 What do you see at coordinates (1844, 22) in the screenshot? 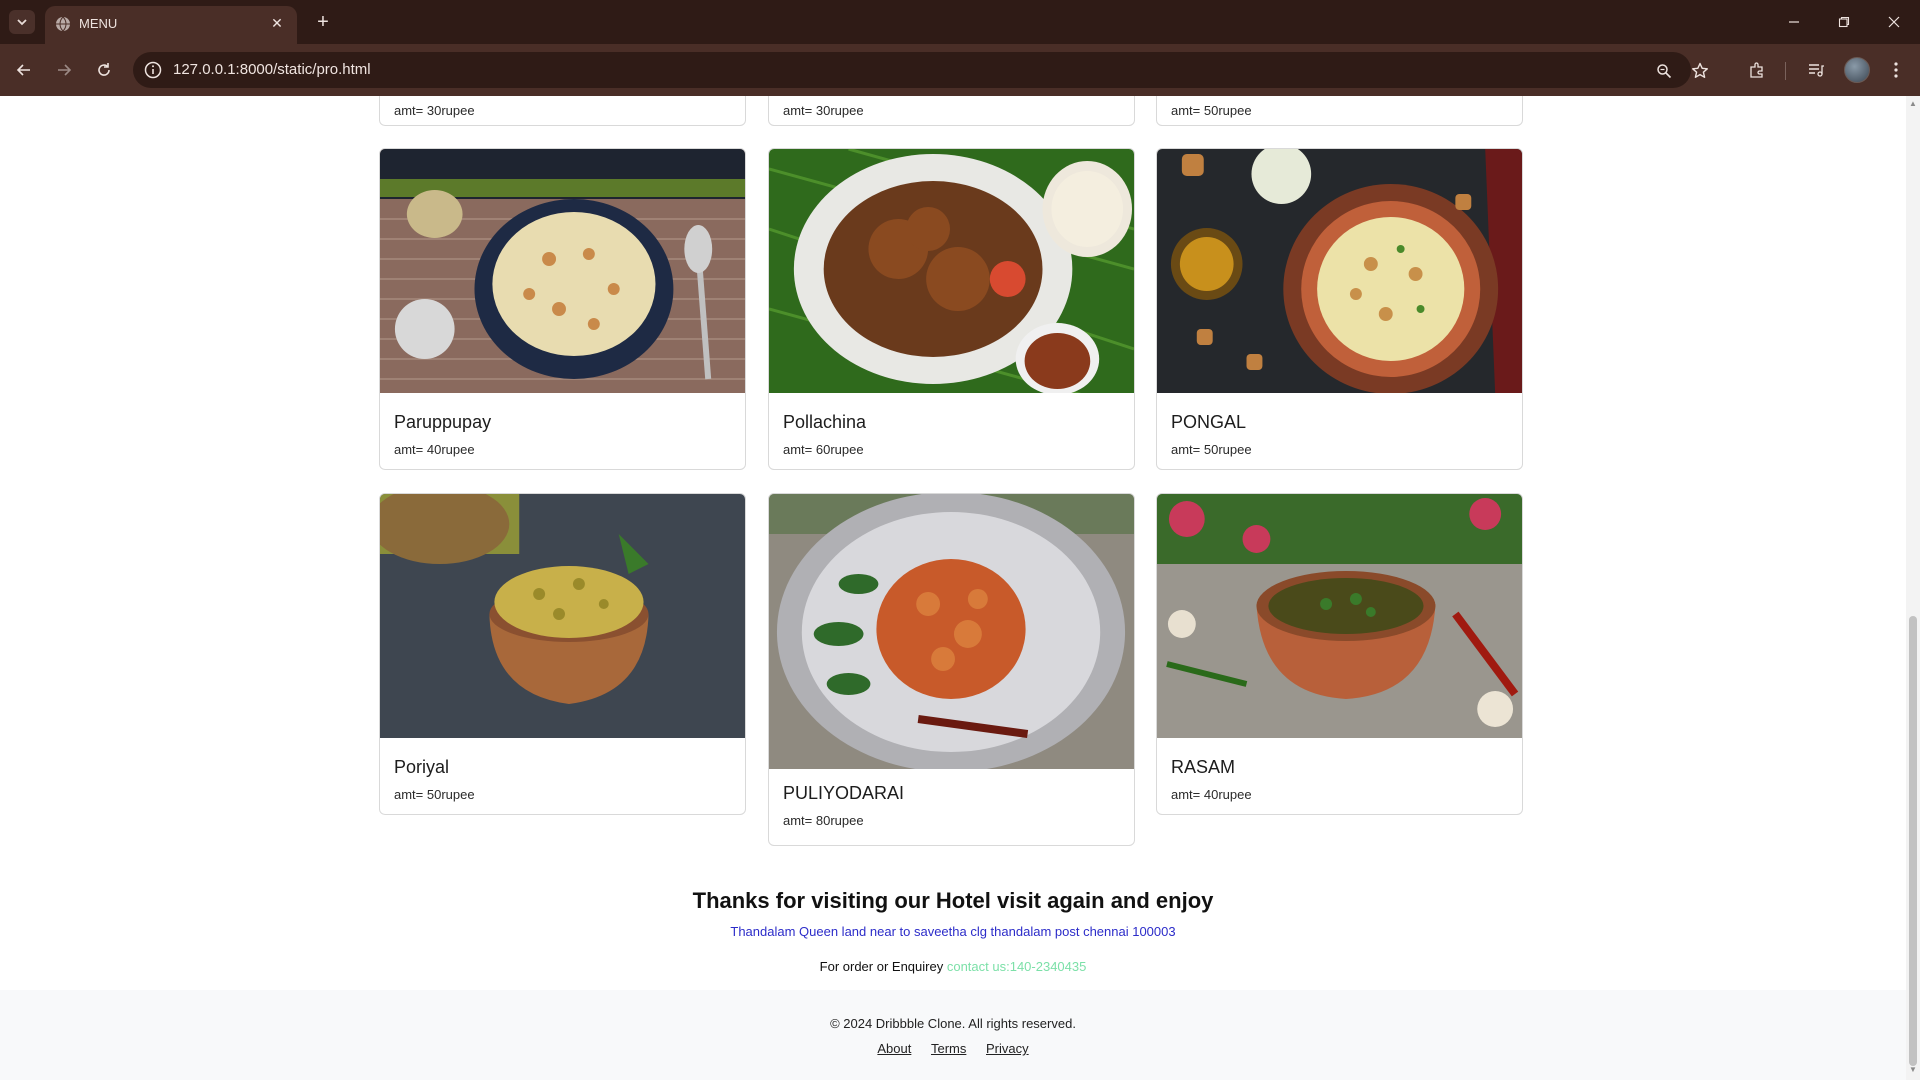
I see `restore-icon` at bounding box center [1844, 22].